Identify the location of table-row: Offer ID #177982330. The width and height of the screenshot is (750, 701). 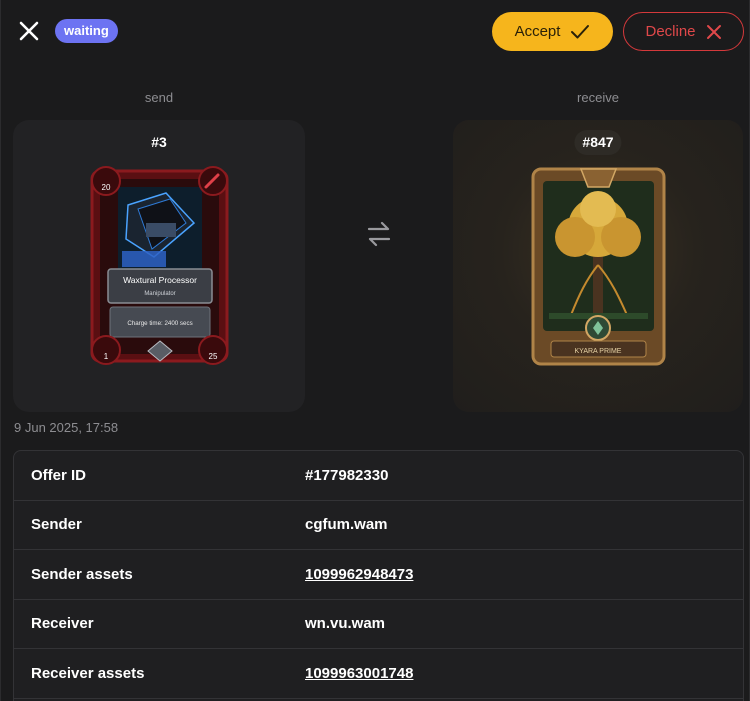
(378, 476).